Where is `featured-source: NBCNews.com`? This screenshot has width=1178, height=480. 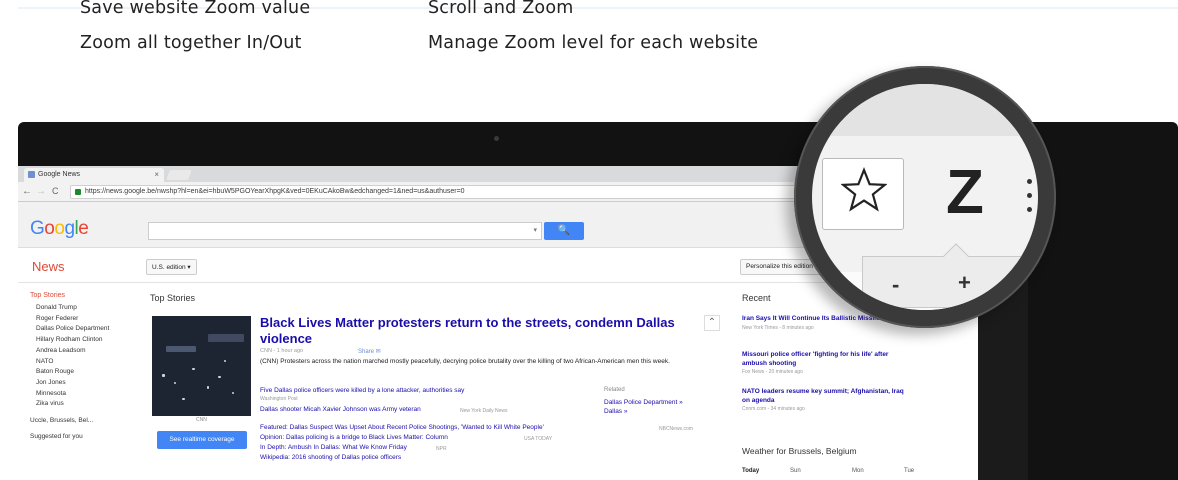
featured-source: NBCNews.com is located at coordinates (676, 429).